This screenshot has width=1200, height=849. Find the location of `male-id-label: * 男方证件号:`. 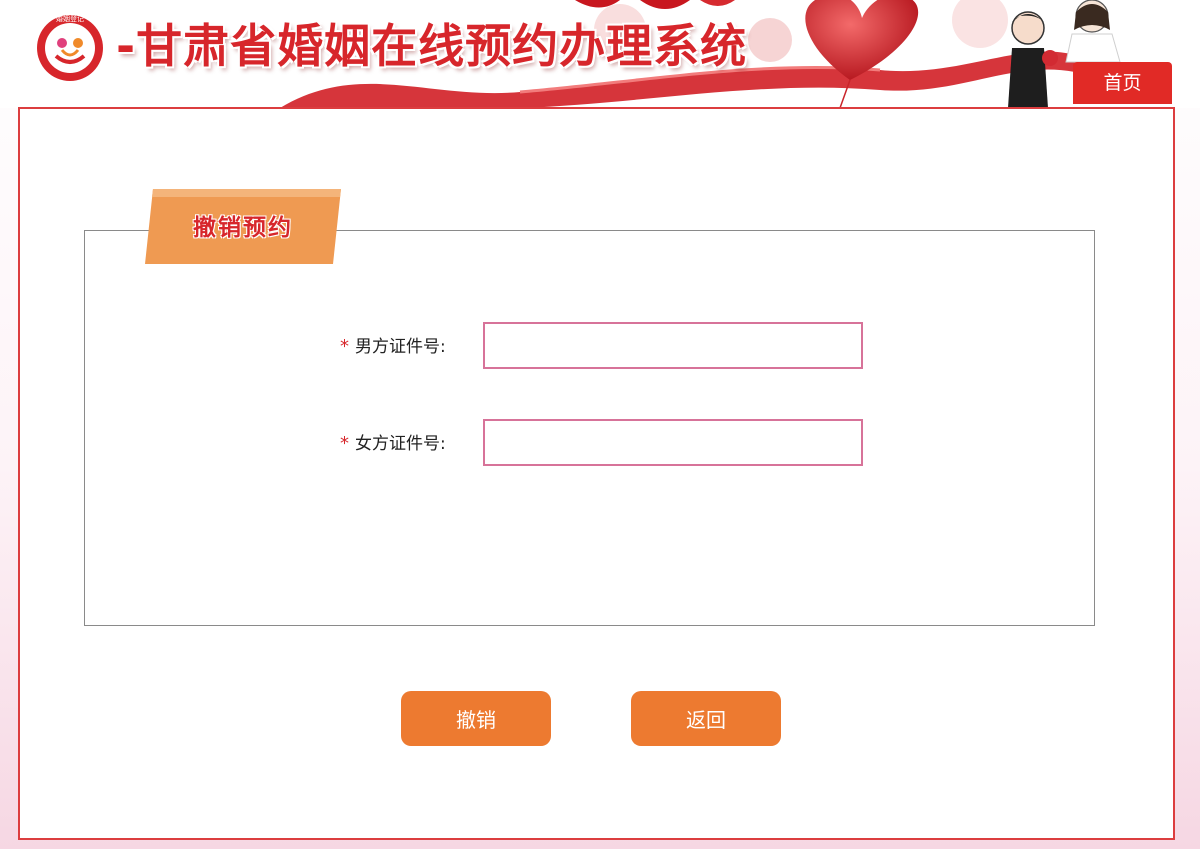

male-id-label: * 男方证件号: is located at coordinates (407, 347).